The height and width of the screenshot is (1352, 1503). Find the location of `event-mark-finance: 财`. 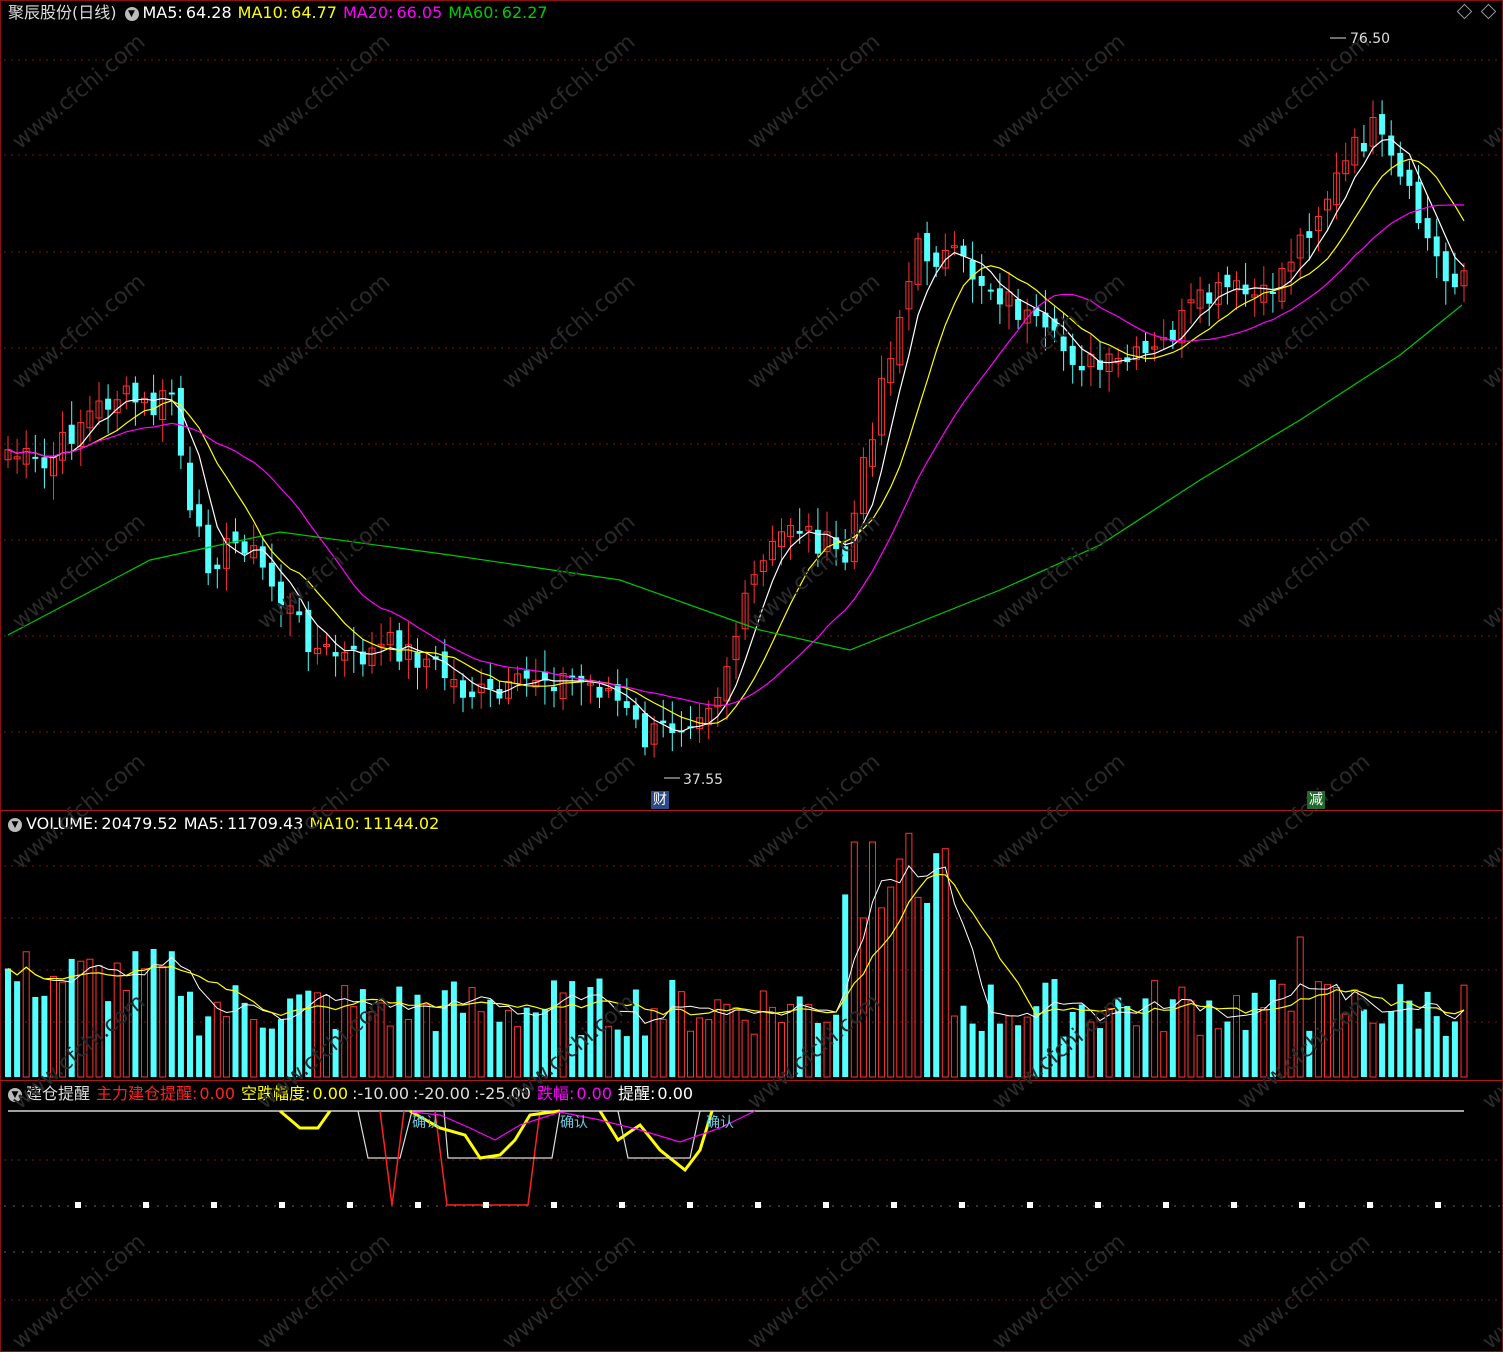

event-mark-finance: 财 is located at coordinates (660, 800).